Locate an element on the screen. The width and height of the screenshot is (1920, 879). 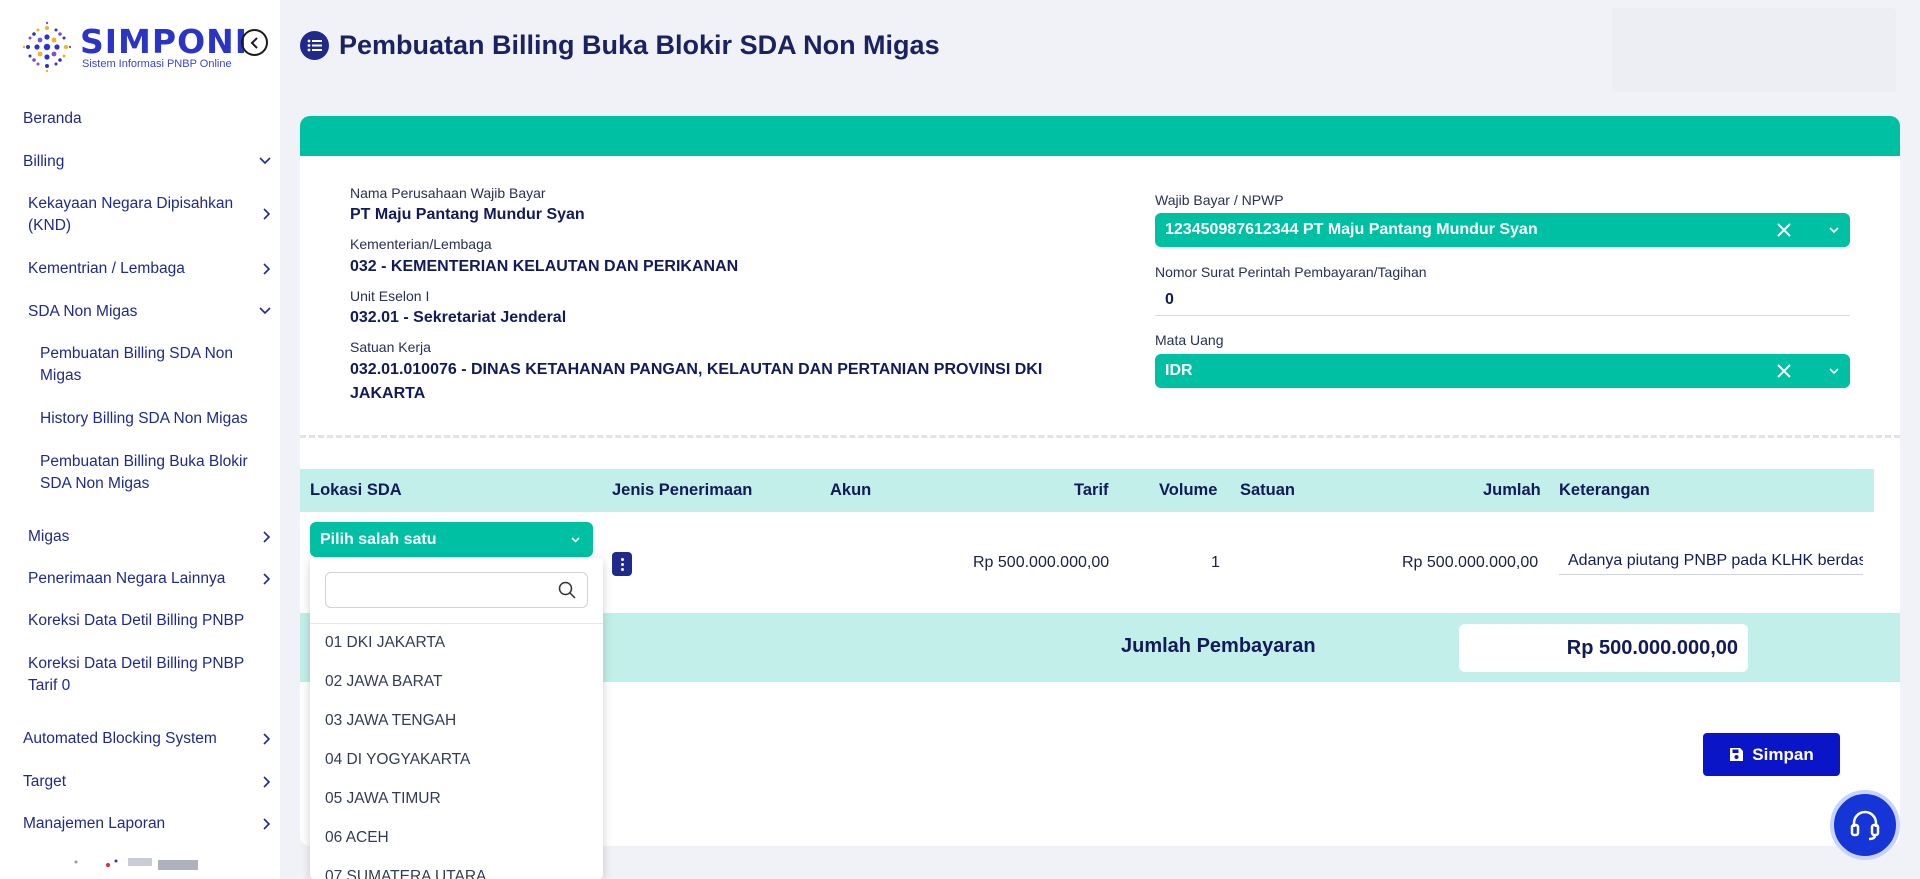
ministry-label: Kementerian/Lembaga is located at coordinates (421, 244).